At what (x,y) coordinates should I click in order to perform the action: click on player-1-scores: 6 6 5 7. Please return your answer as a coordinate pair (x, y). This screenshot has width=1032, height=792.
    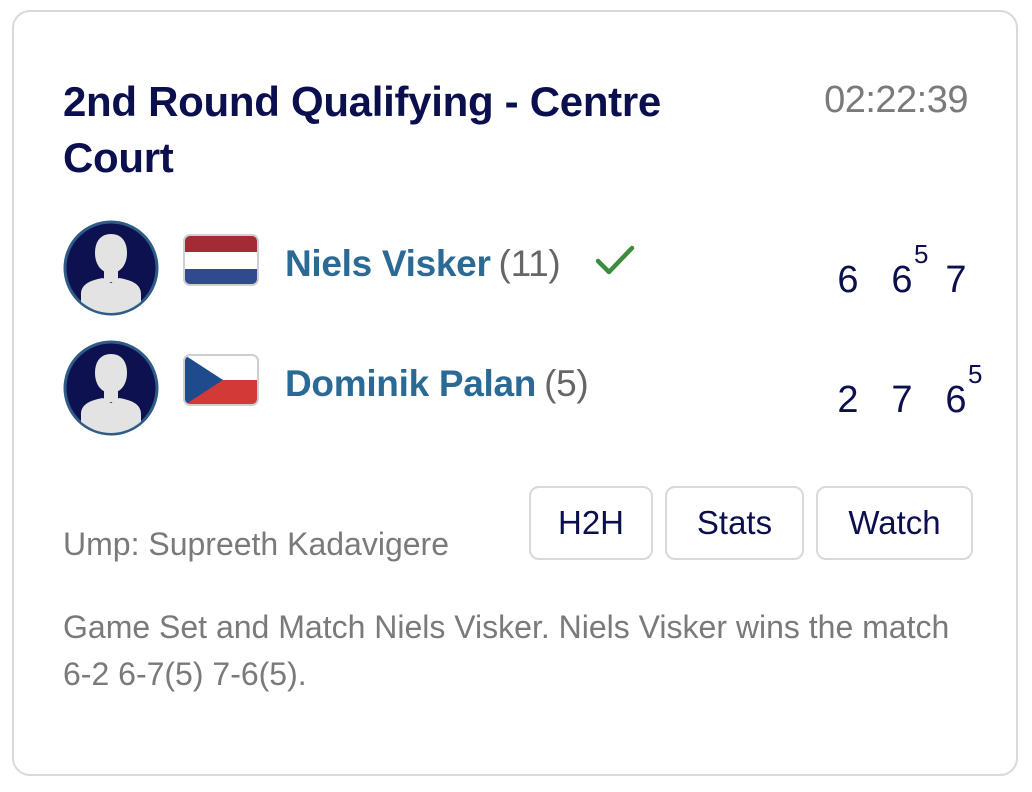
    Looking at the image, I should click on (903, 268).